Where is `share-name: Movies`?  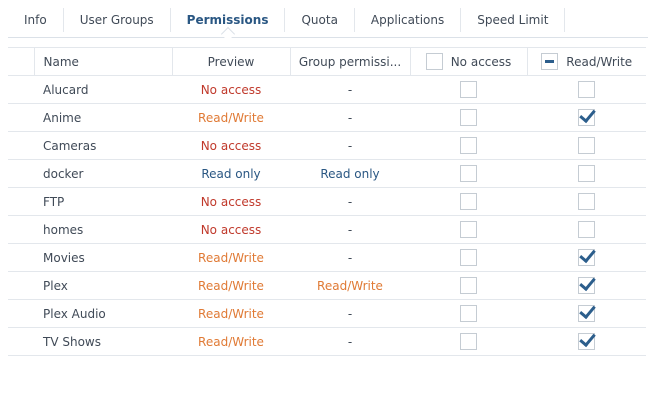 share-name: Movies is located at coordinates (103, 257).